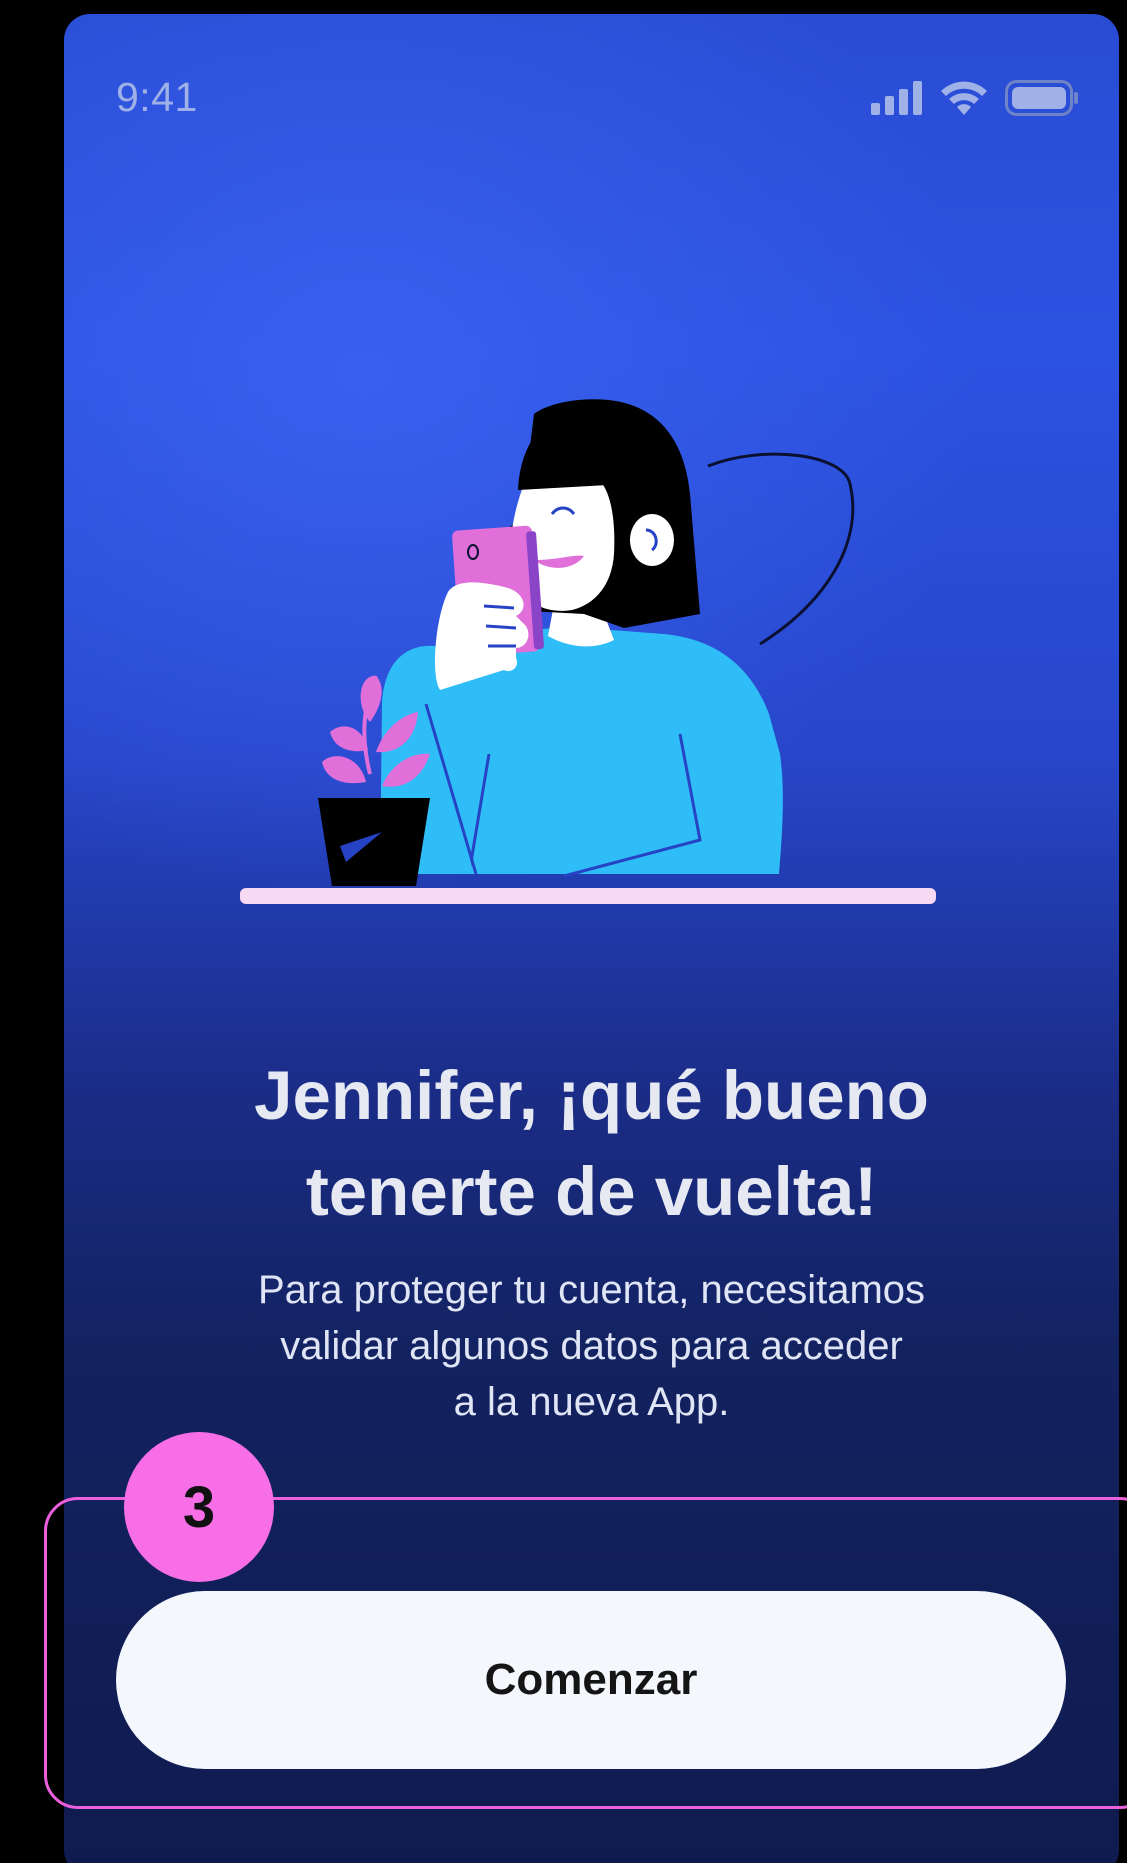 This screenshot has height=1863, width=1127. What do you see at coordinates (591, 1402) in the screenshot?
I see `welcome-subtitle-line-3: a la nueva App.` at bounding box center [591, 1402].